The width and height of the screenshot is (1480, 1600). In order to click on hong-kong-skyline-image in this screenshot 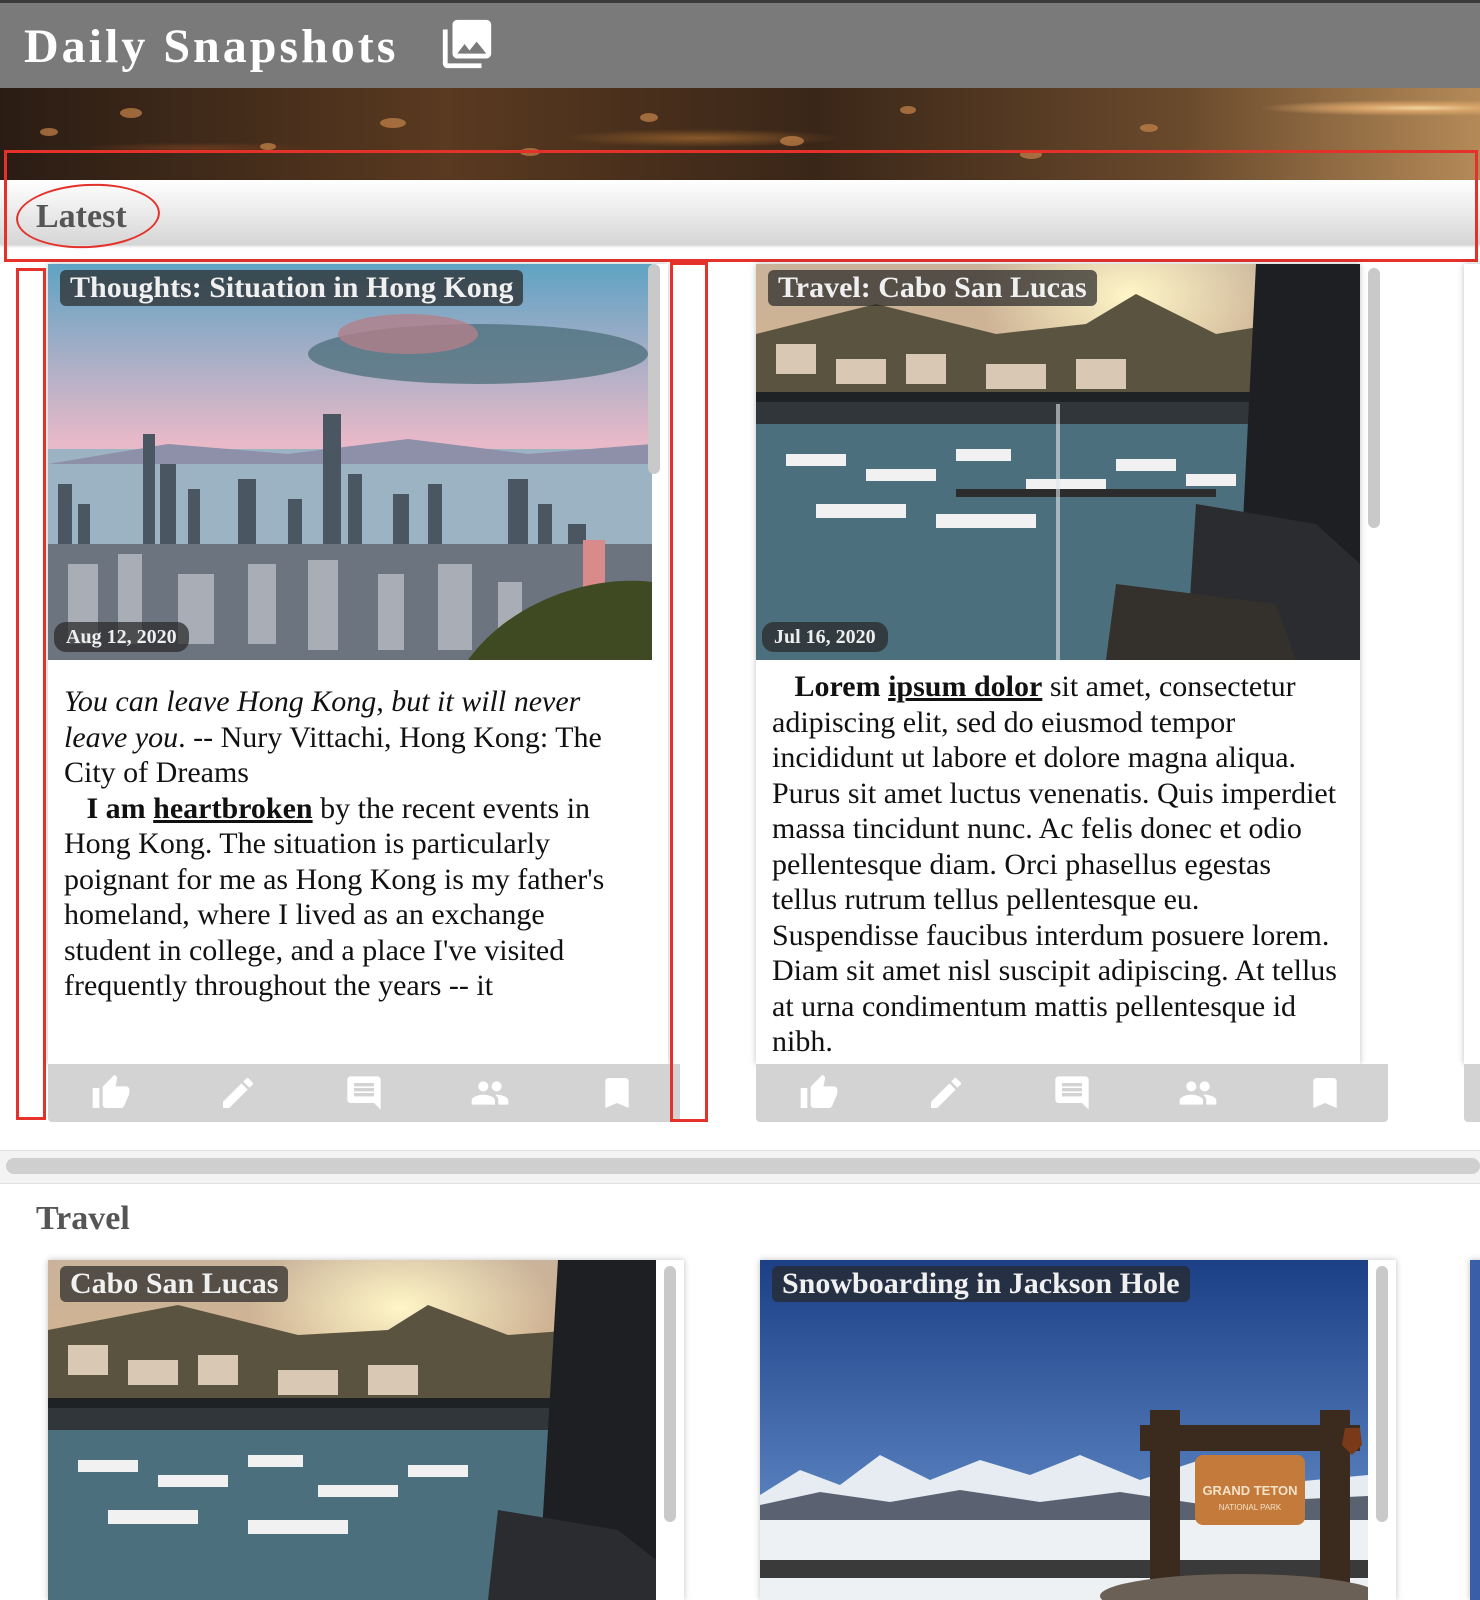, I will do `click(350, 462)`.